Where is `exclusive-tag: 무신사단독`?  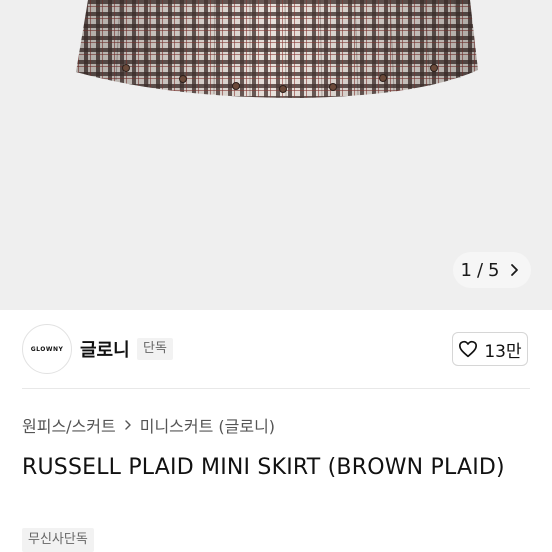 exclusive-tag: 무신사단독 is located at coordinates (58, 540).